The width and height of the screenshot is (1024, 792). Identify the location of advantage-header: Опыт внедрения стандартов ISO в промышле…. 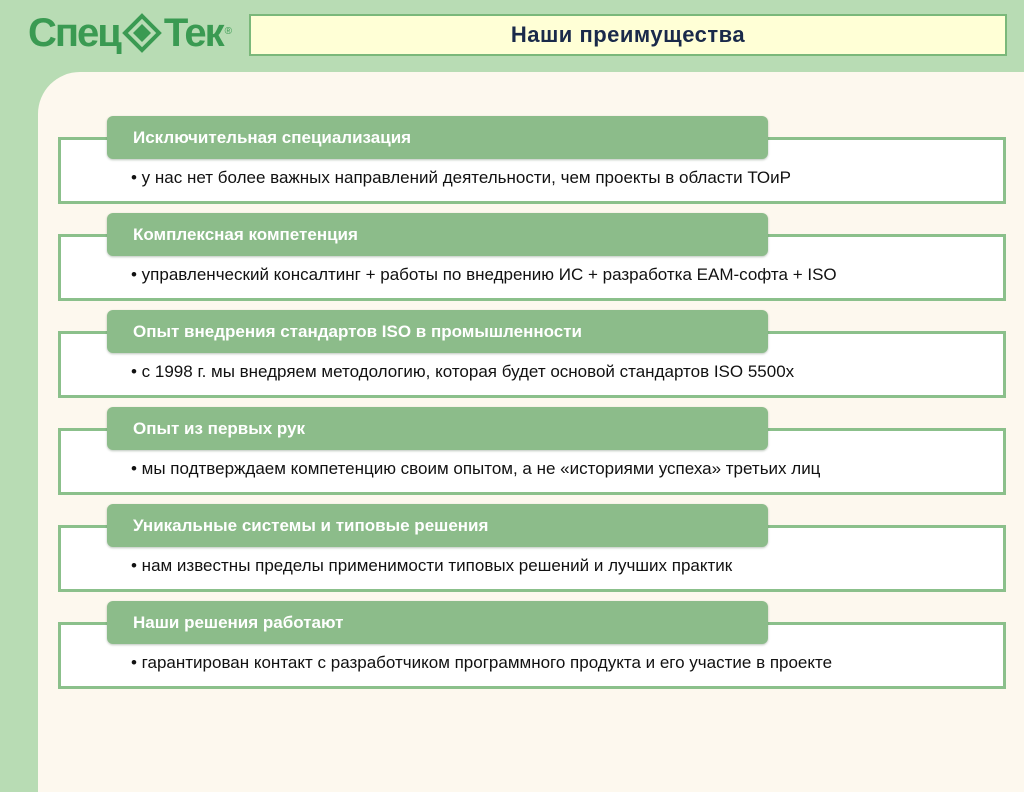
(437, 331).